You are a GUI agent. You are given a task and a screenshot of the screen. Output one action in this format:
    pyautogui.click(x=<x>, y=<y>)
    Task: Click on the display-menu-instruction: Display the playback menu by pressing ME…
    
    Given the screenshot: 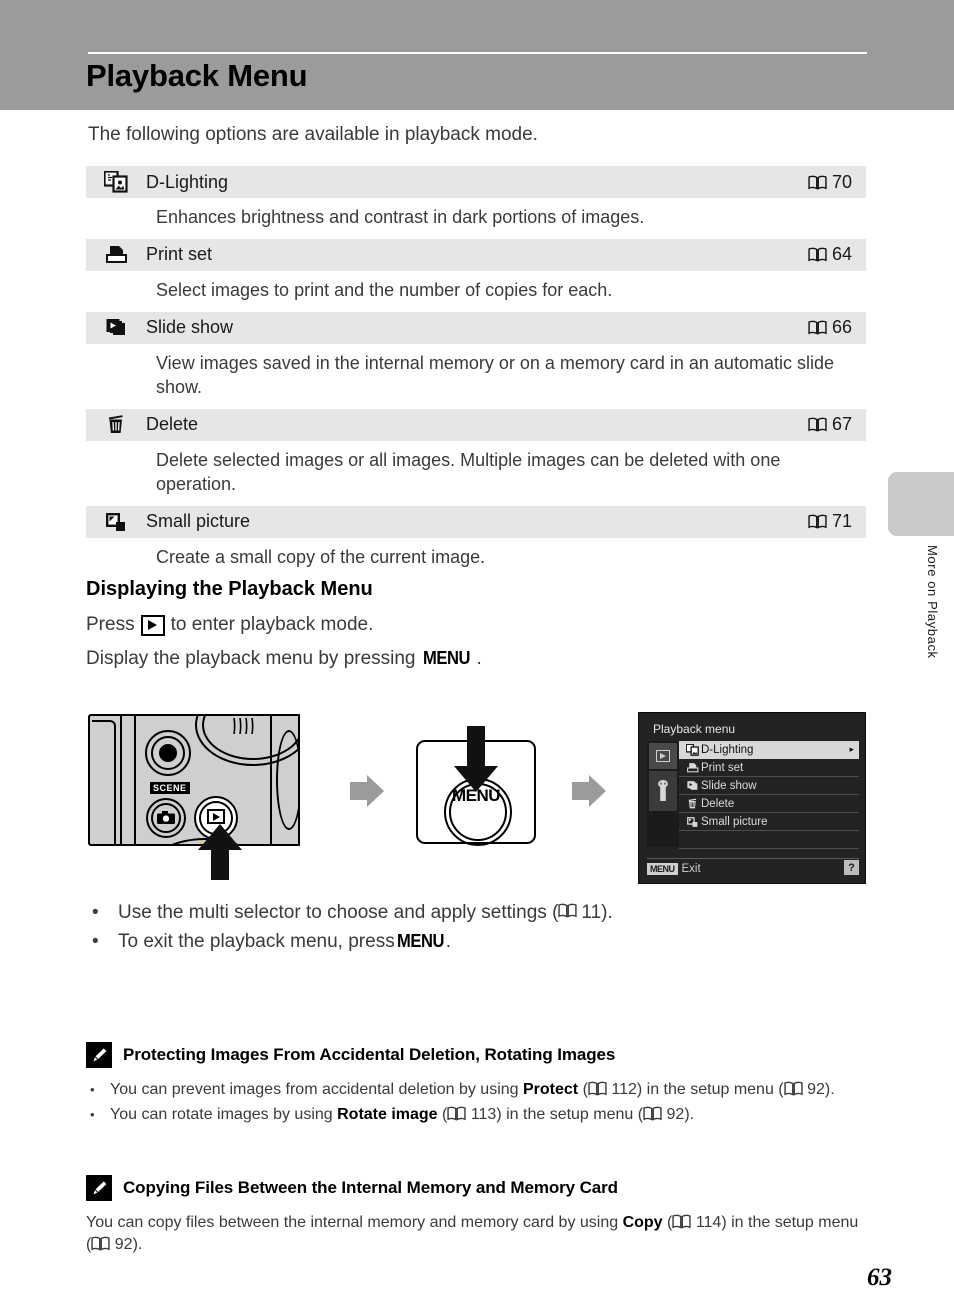 What is the action you would take?
    pyautogui.click(x=284, y=659)
    